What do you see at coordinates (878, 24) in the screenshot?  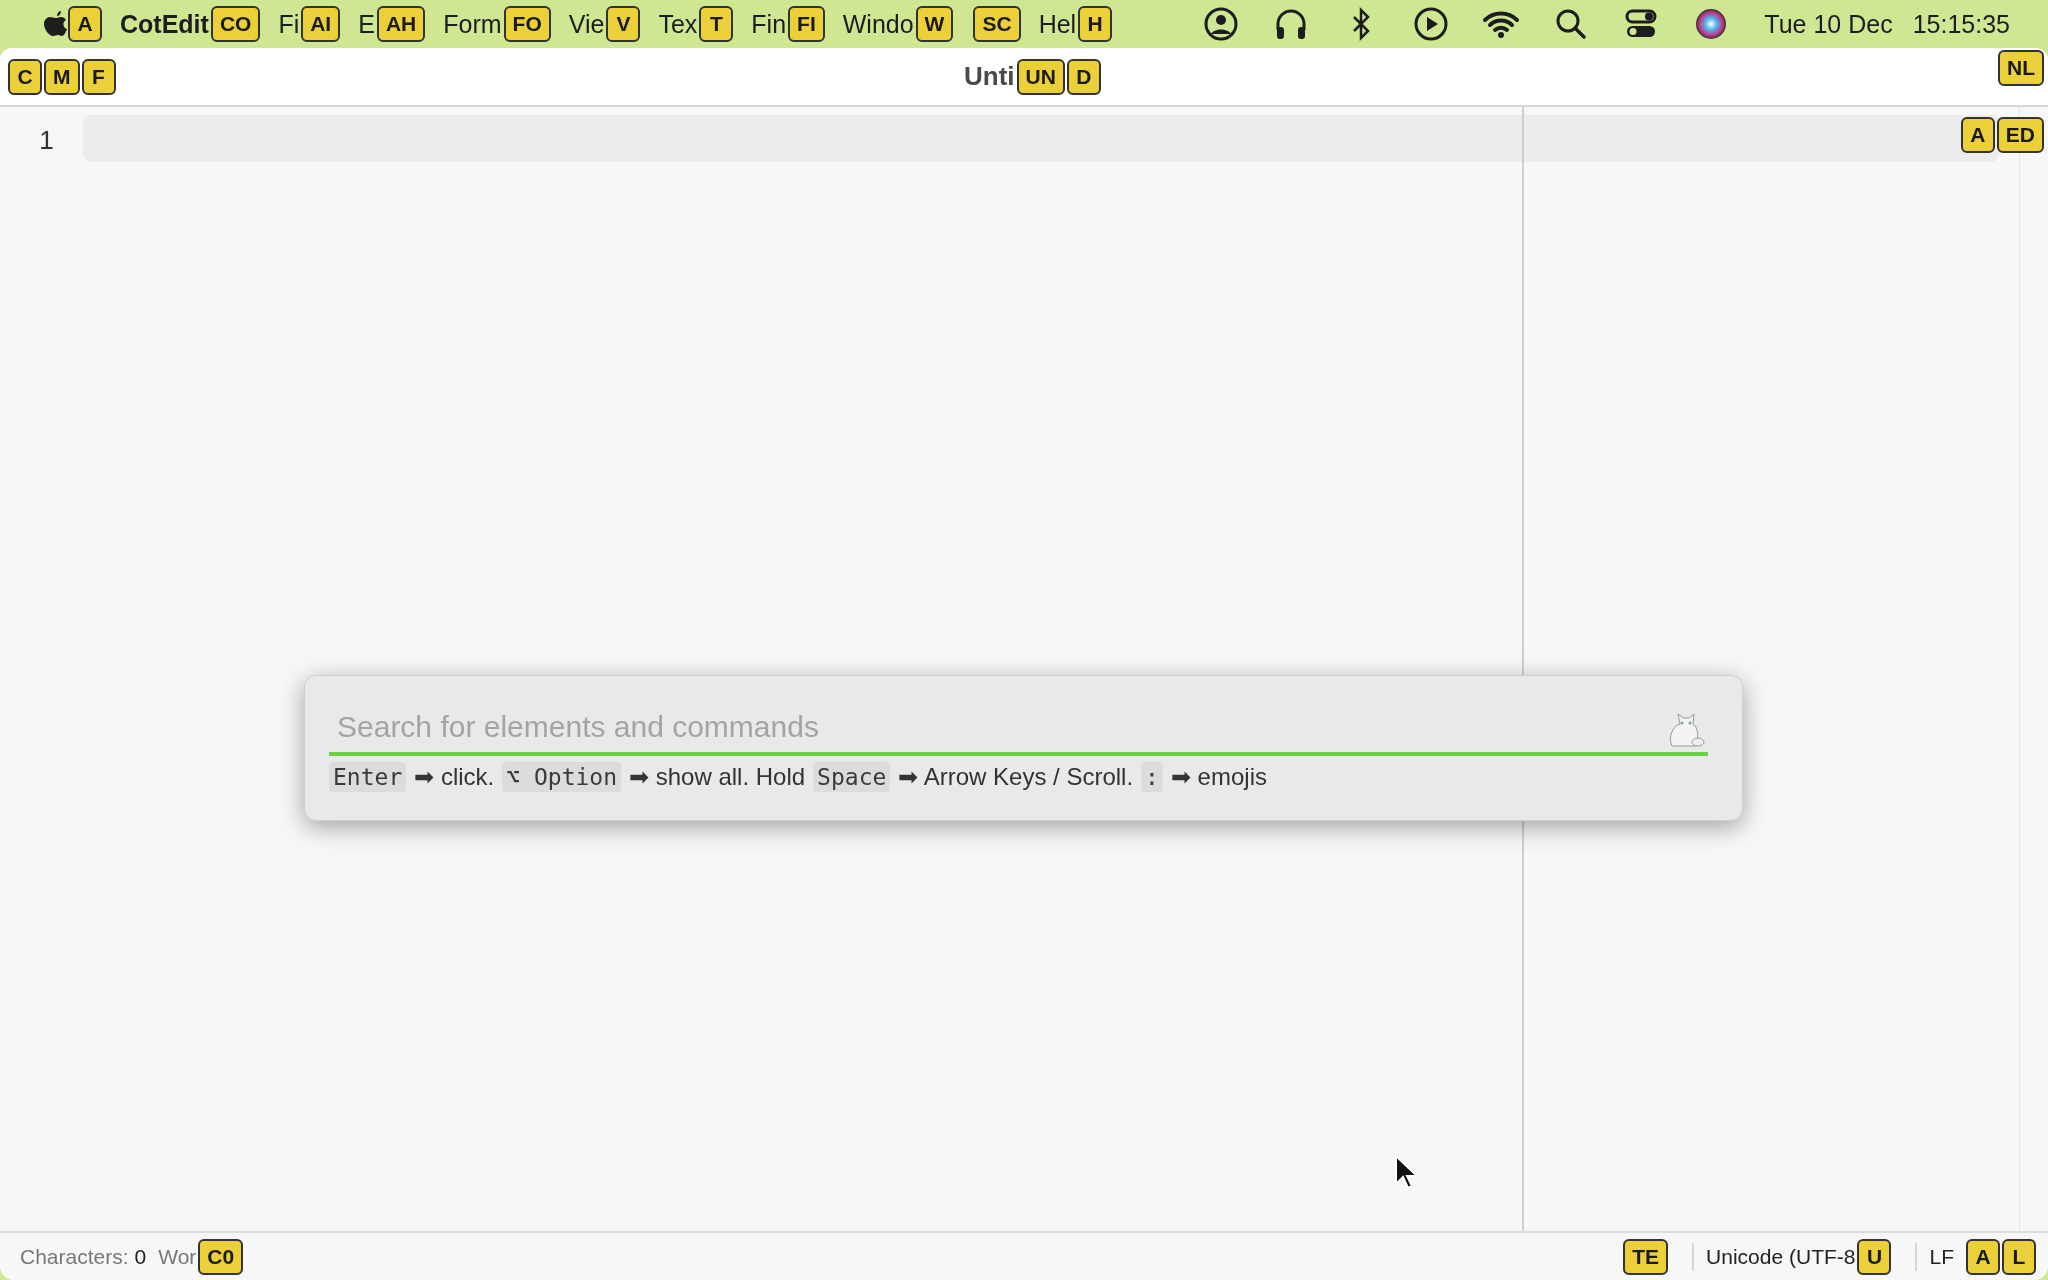 I see `menu-item: Windo` at bounding box center [878, 24].